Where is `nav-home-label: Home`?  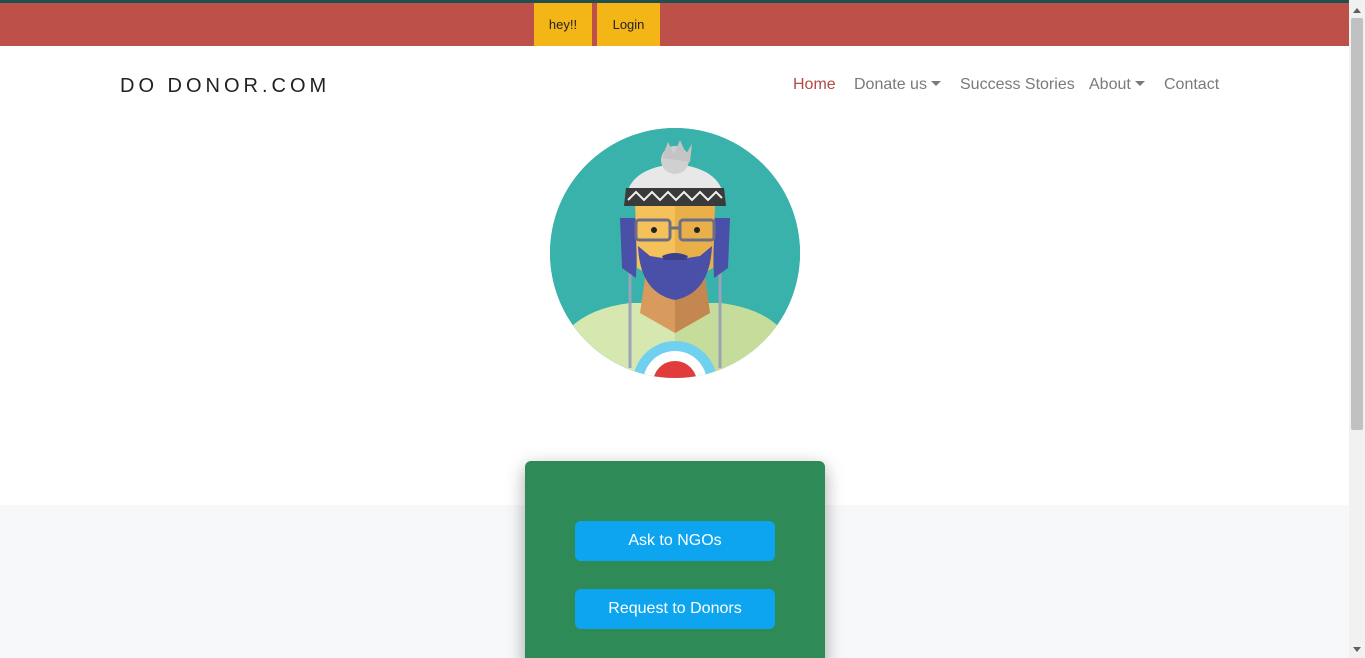
nav-home-label: Home is located at coordinates (814, 84).